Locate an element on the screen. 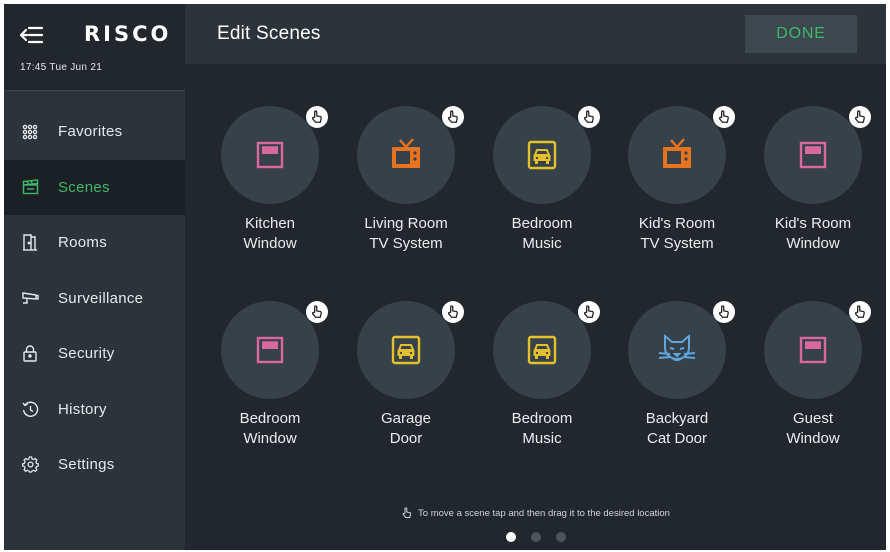 The width and height of the screenshot is (890, 552). date-time: 17:45 Tue Jun 21 is located at coordinates (61, 67).